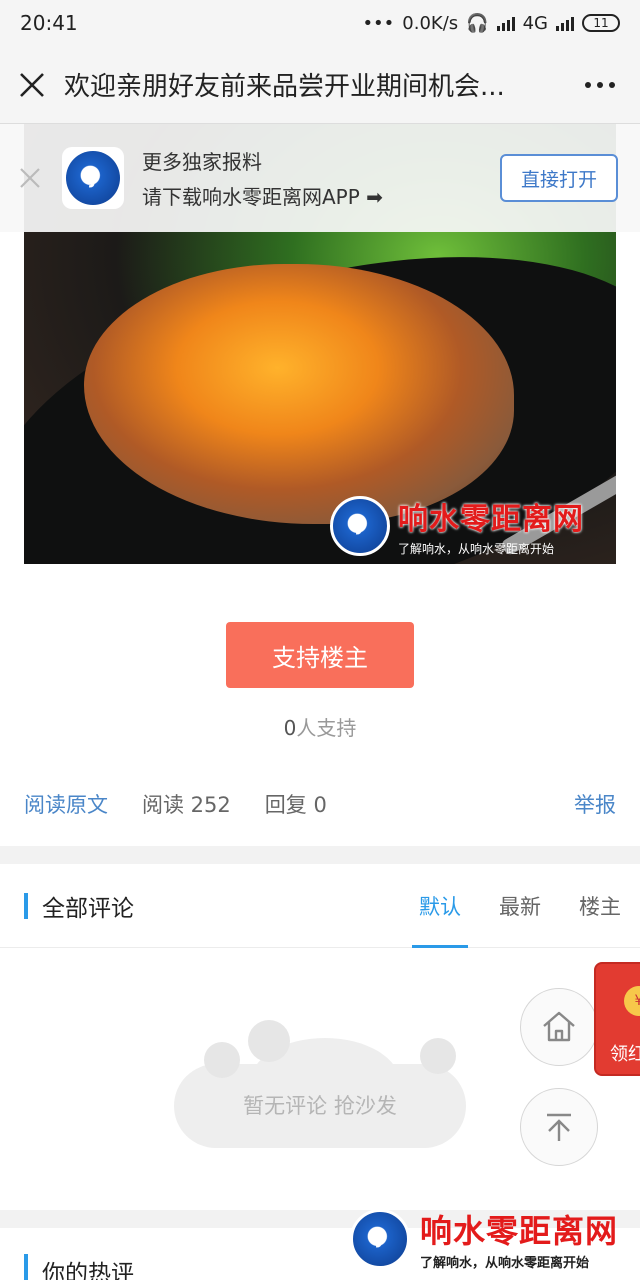  What do you see at coordinates (49, 23) in the screenshot?
I see `status-time: 20:41` at bounding box center [49, 23].